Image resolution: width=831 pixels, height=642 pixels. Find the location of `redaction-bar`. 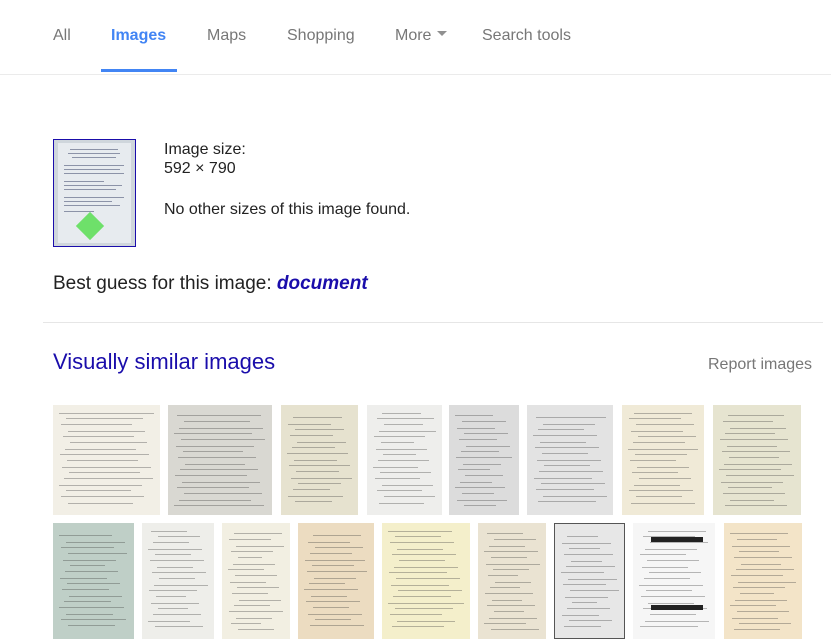

redaction-bar is located at coordinates (677, 607).